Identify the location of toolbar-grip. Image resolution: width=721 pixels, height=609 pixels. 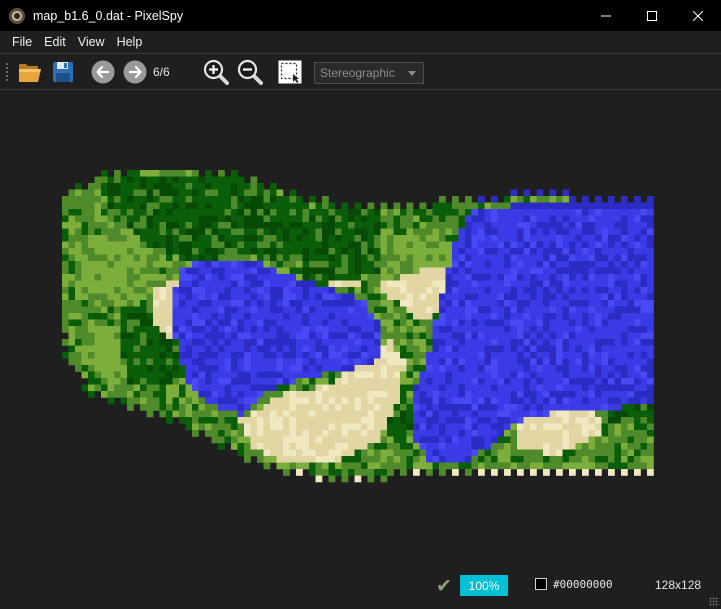
(7, 72).